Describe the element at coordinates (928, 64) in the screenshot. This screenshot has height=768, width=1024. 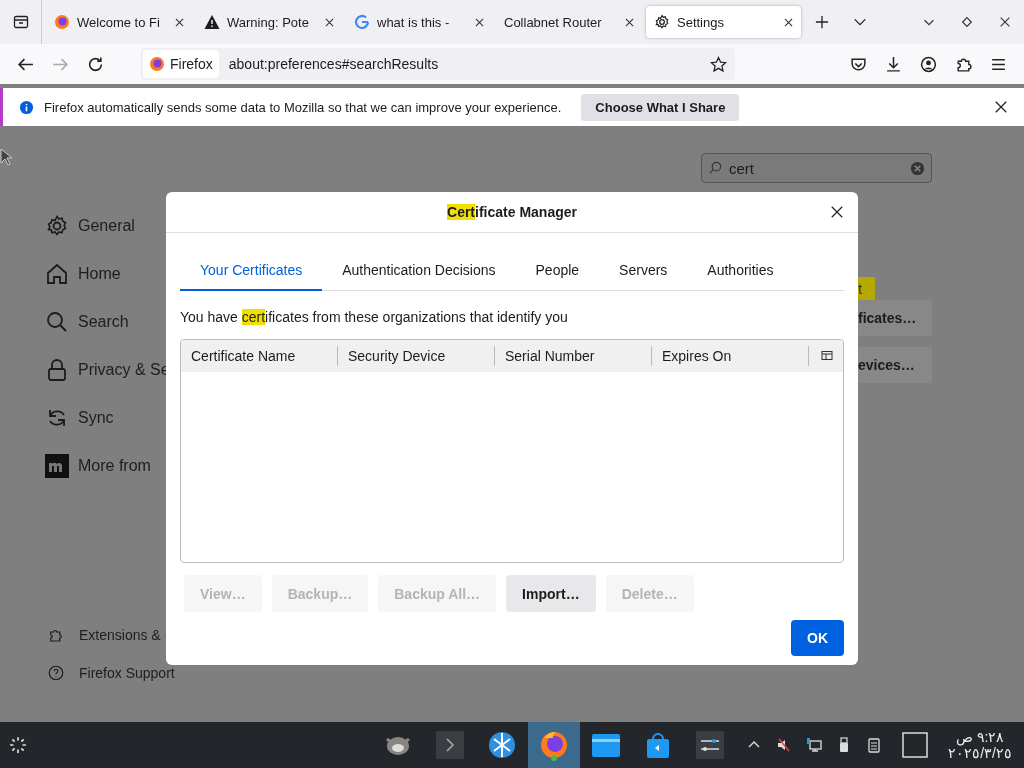
I see `account-icon` at that location.